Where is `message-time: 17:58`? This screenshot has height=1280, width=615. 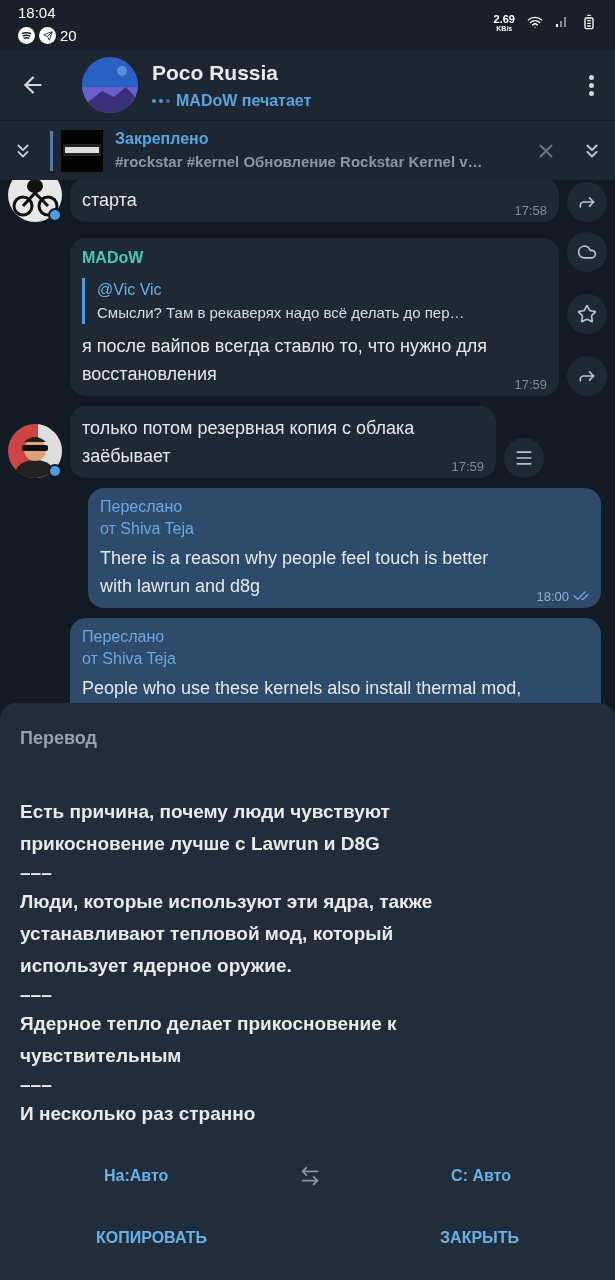 message-time: 17:58 is located at coordinates (530, 210).